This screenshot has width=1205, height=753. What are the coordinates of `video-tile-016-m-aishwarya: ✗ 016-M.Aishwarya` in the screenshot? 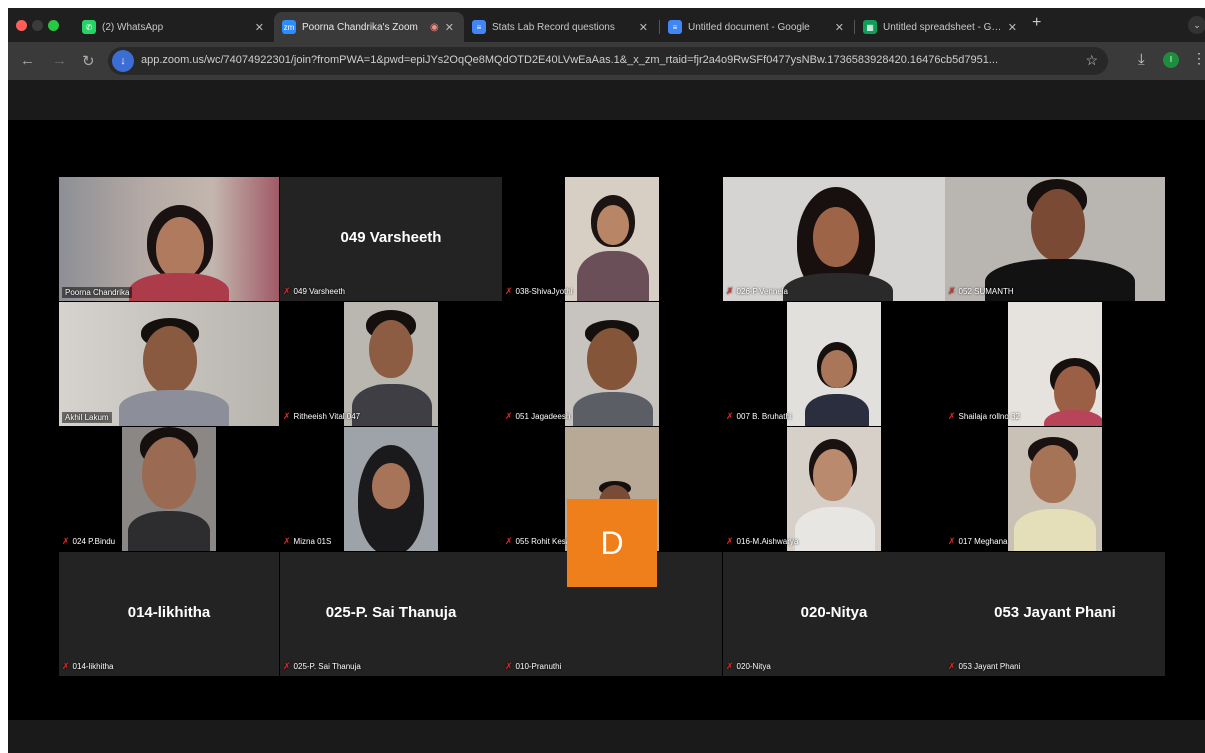 It's located at (834, 489).